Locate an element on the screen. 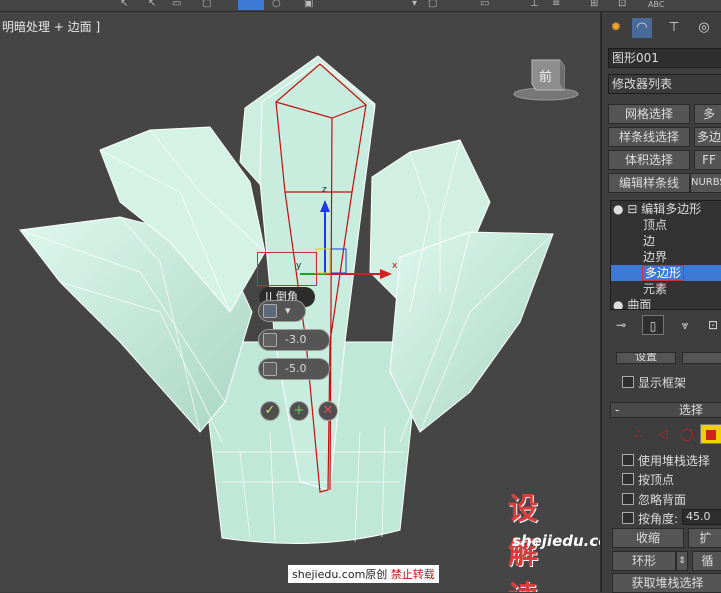 The width and height of the screenshot is (721, 593). schematic-icon: ⊡ is located at coordinates (622, 5).